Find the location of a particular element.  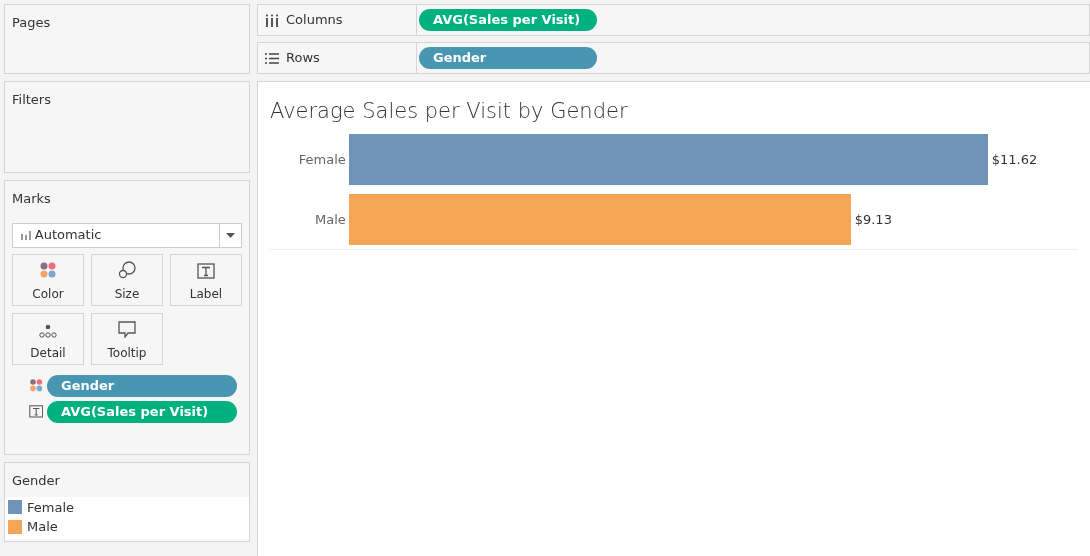

mark-card-button: Label is located at coordinates (206, 279).